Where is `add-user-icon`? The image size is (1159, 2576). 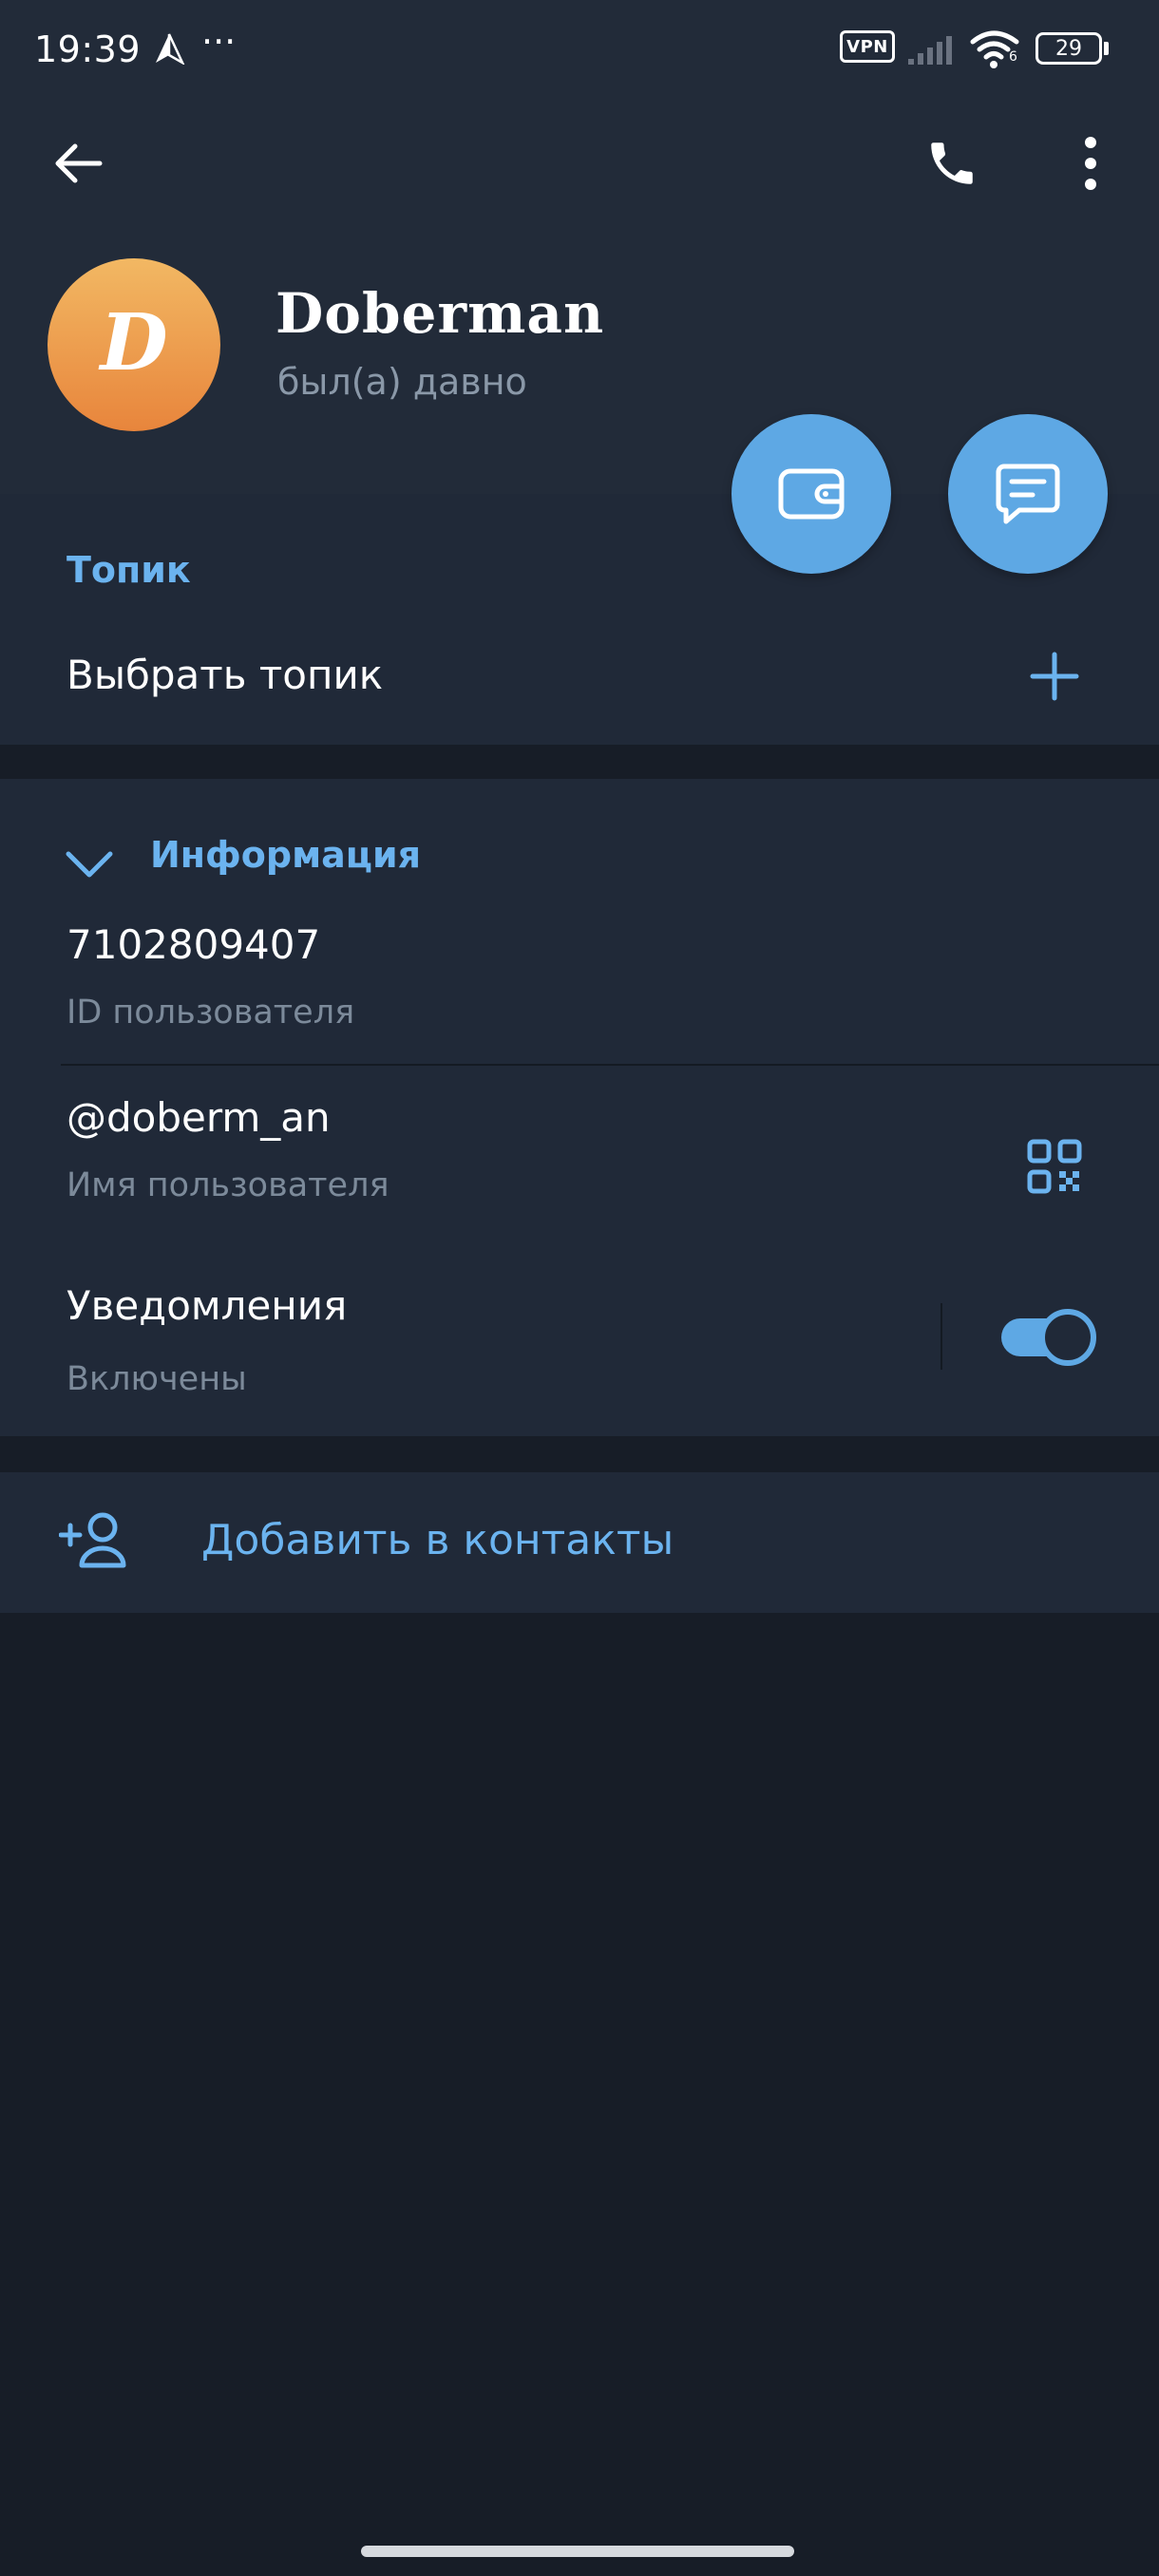 add-user-icon is located at coordinates (92, 1540).